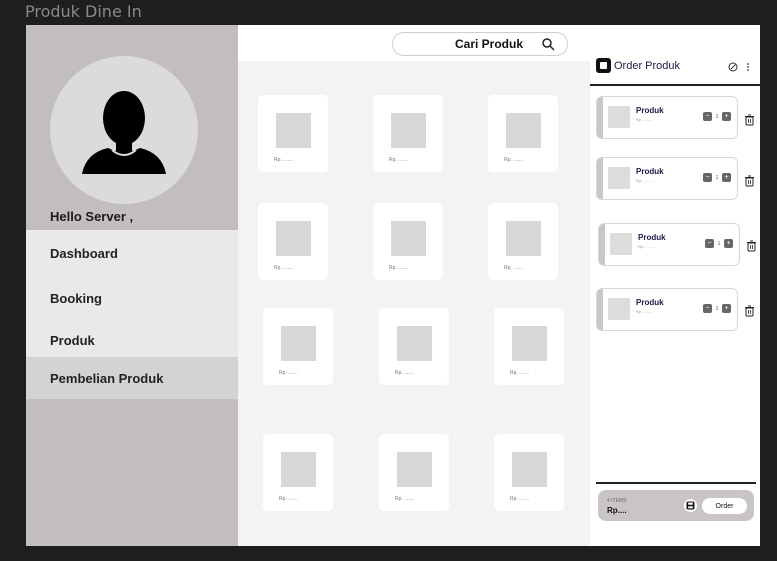  I want to click on order-summary: 4 ITEMS Rp.... Order, so click(676, 505).